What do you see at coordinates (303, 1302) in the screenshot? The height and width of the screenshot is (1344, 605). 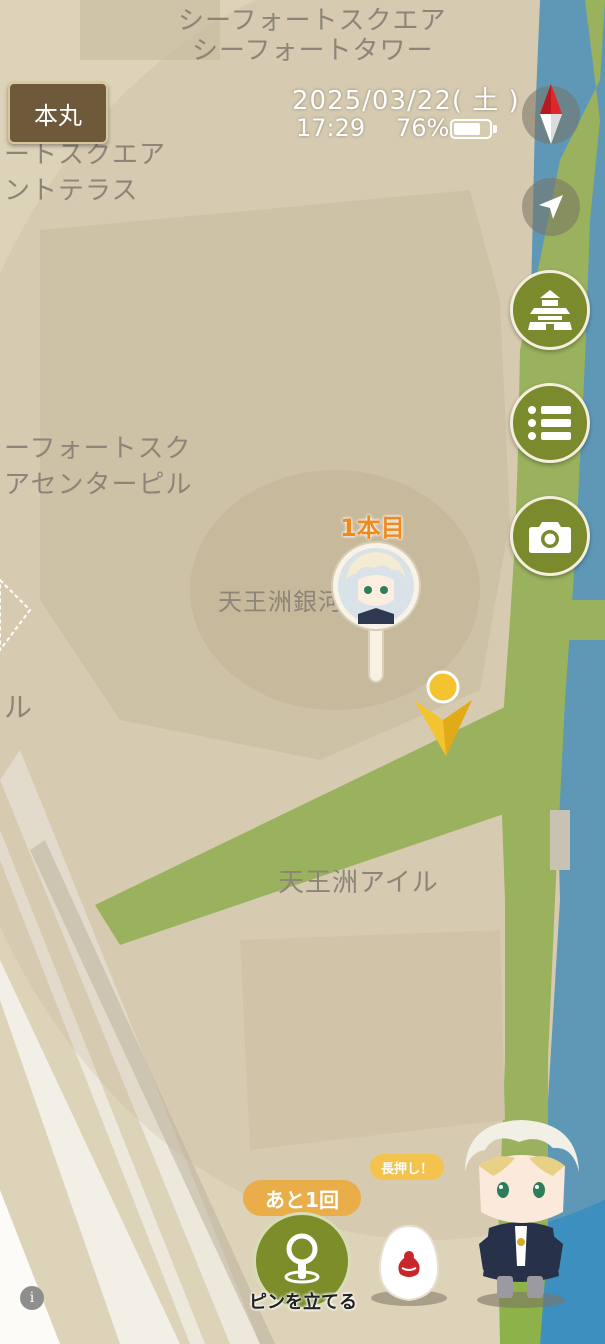 I see `place-pin-label: ピンを立てる` at bounding box center [303, 1302].